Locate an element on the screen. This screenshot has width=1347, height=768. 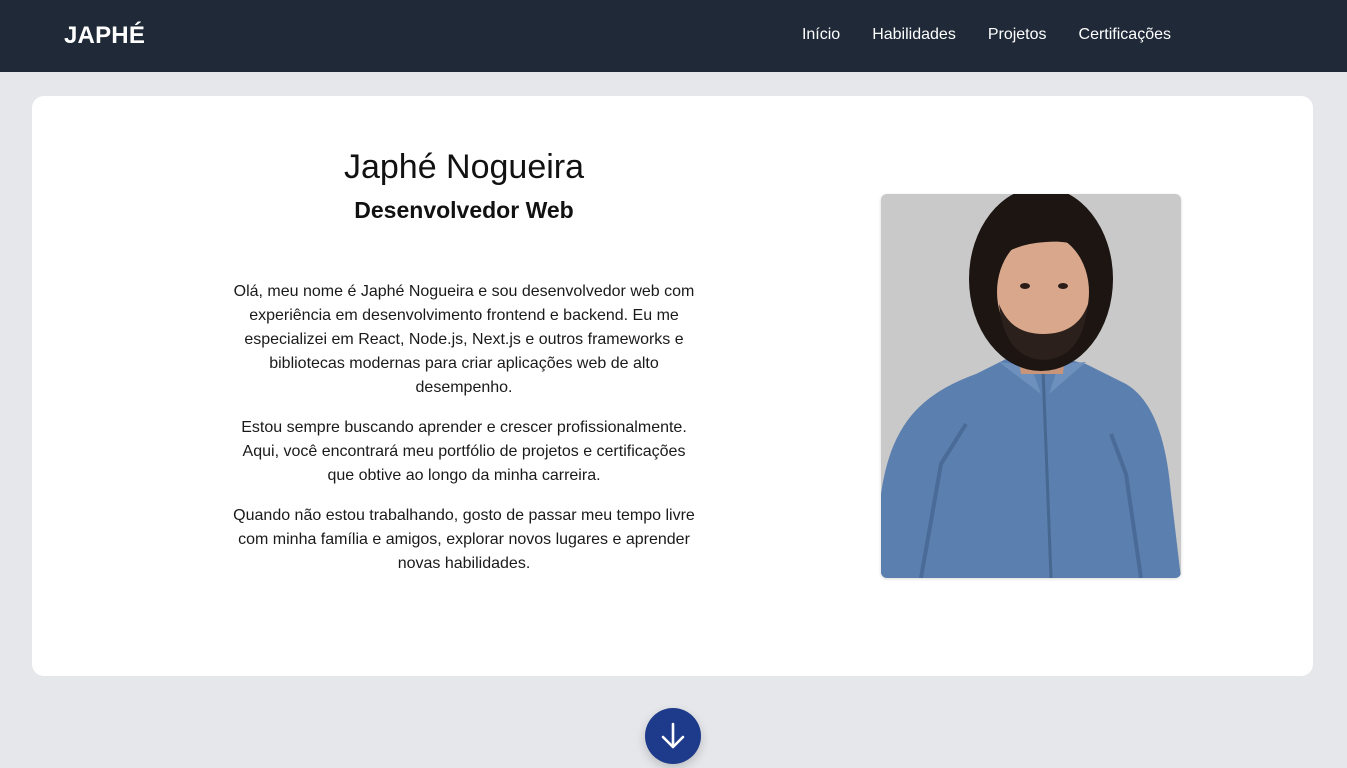
brand-logo: JAPHÉ is located at coordinates (104, 36).